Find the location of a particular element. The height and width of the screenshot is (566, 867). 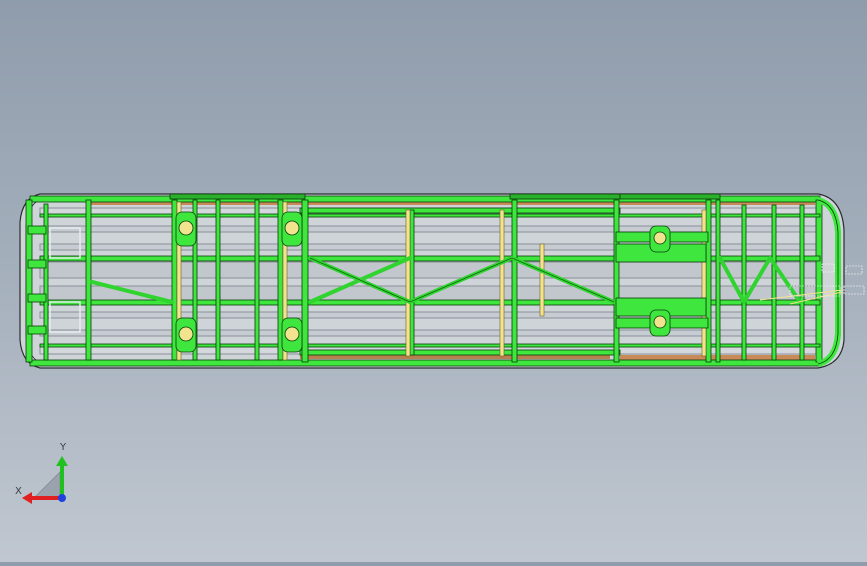

y-axis-label: Y is located at coordinates (63, 447).